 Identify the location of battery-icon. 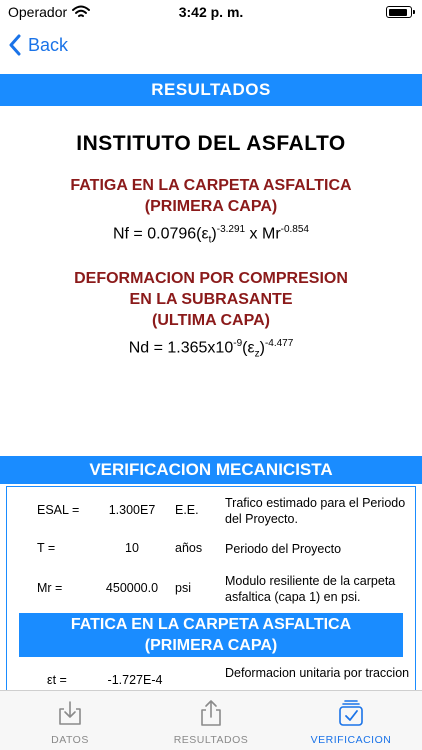
(400, 12).